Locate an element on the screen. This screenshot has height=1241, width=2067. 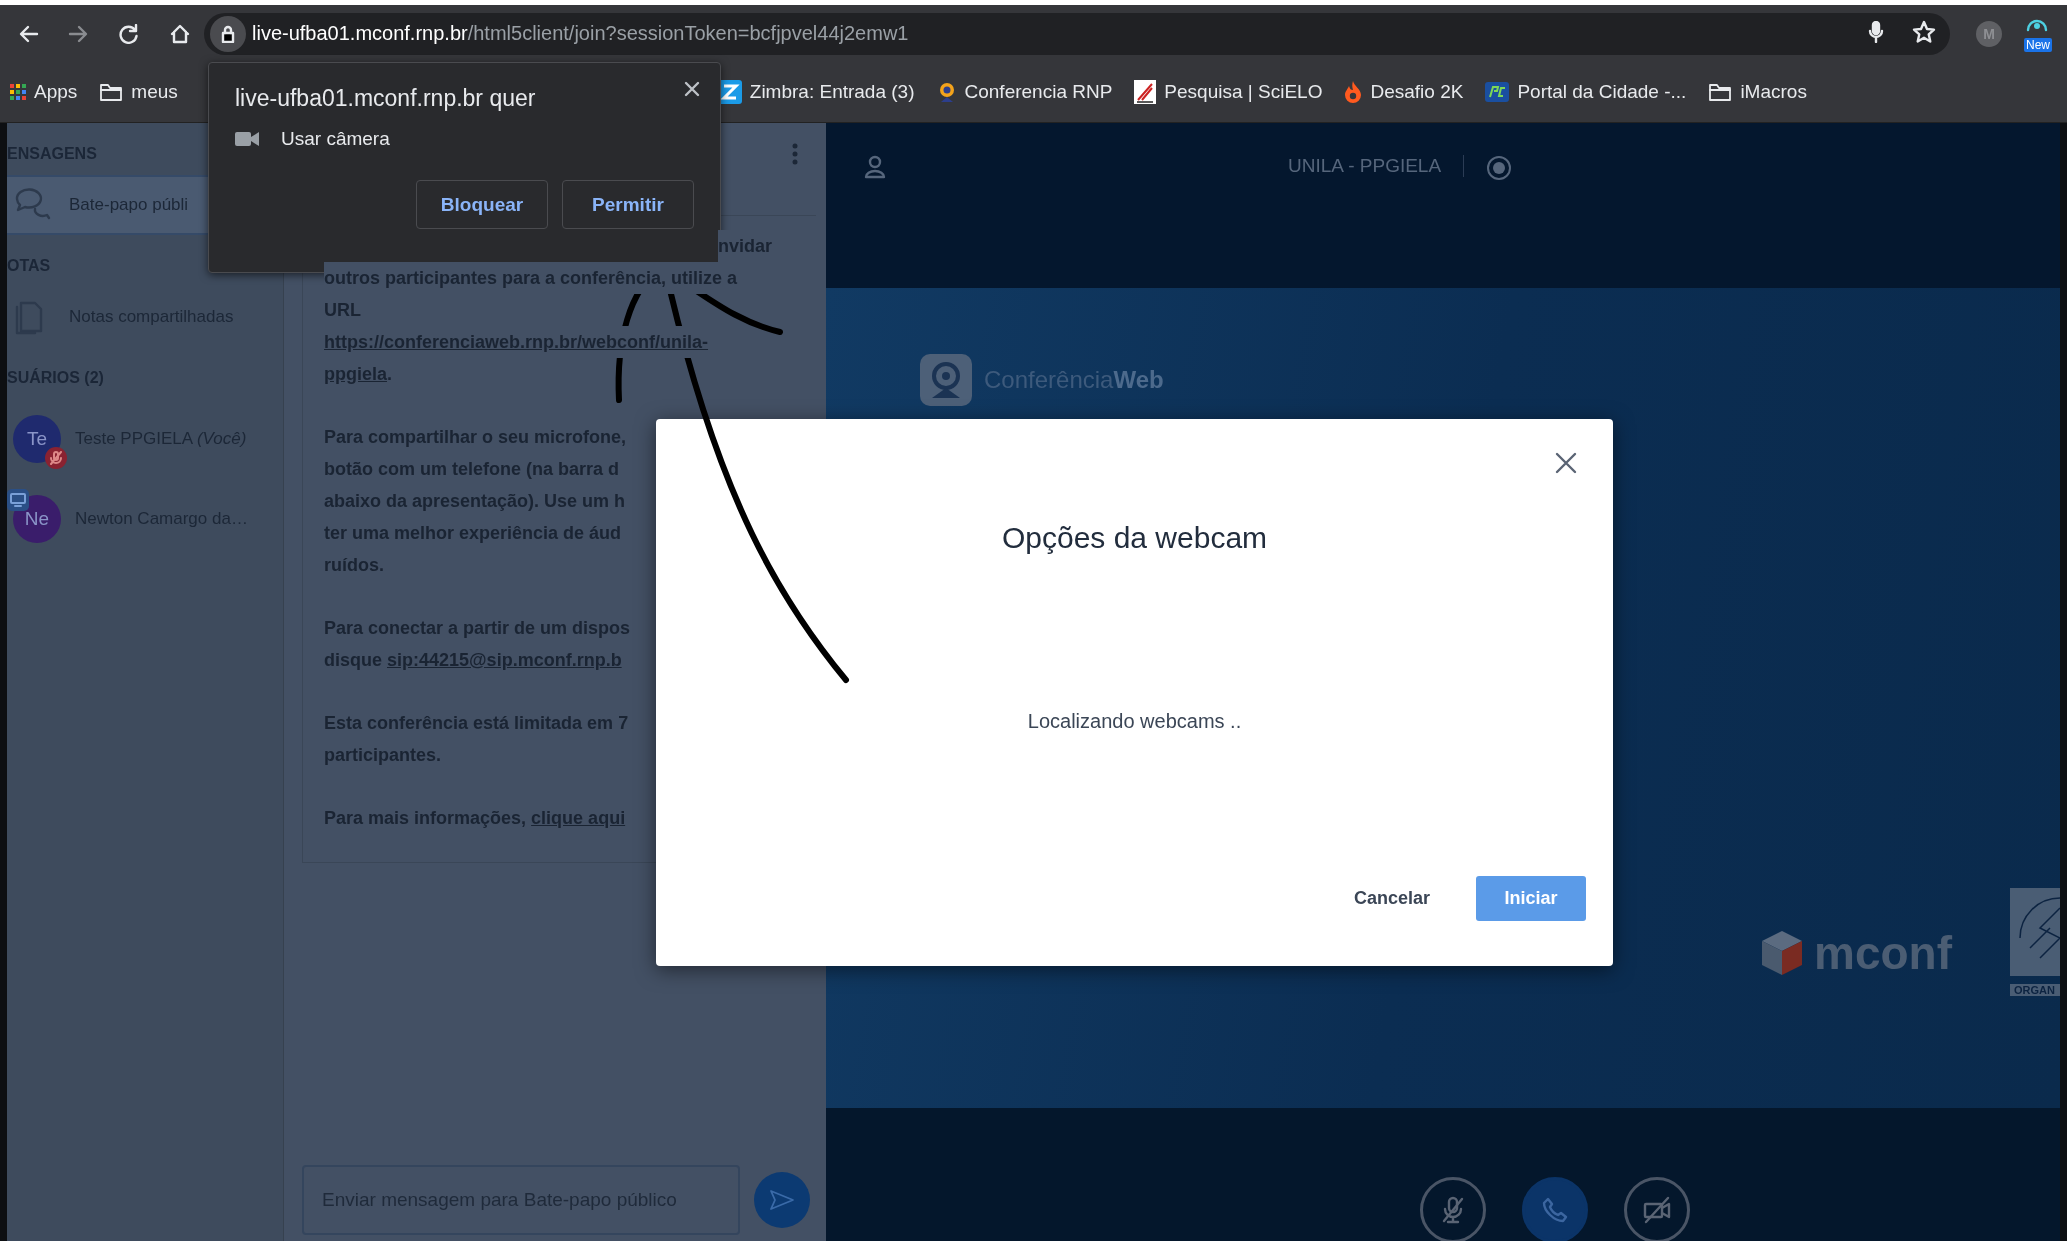
dialog-title: Opções da webcam is located at coordinates (1134, 538).